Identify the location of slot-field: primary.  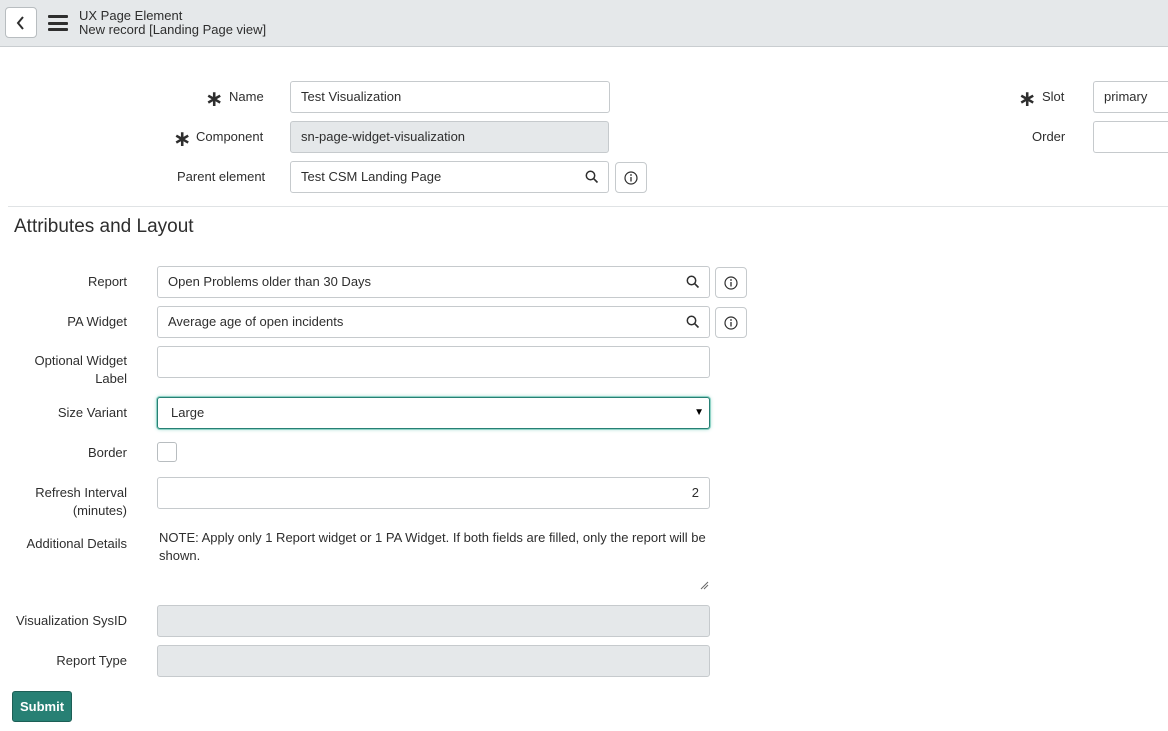
(1130, 97).